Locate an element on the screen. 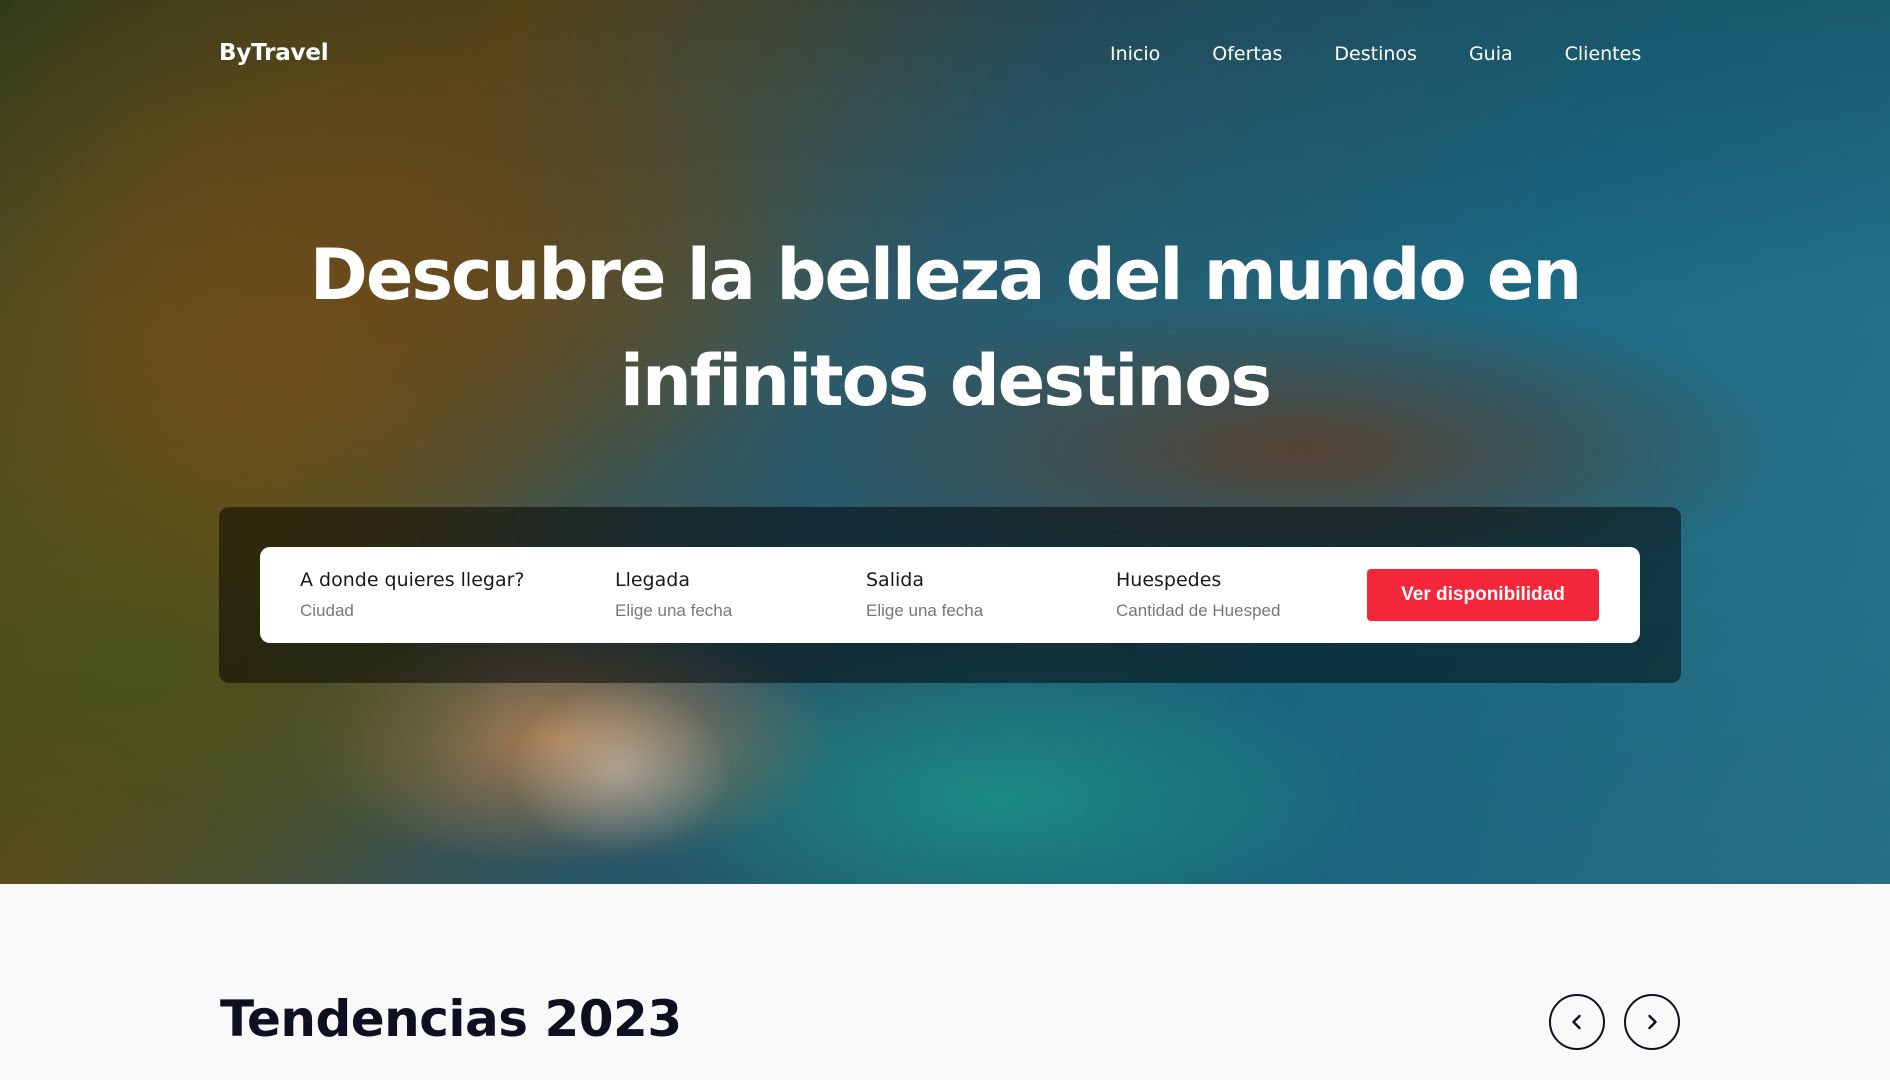 The width and height of the screenshot is (1890, 1080). arrival-date-field: Llegada Elige una fecha is located at coordinates (673, 595).